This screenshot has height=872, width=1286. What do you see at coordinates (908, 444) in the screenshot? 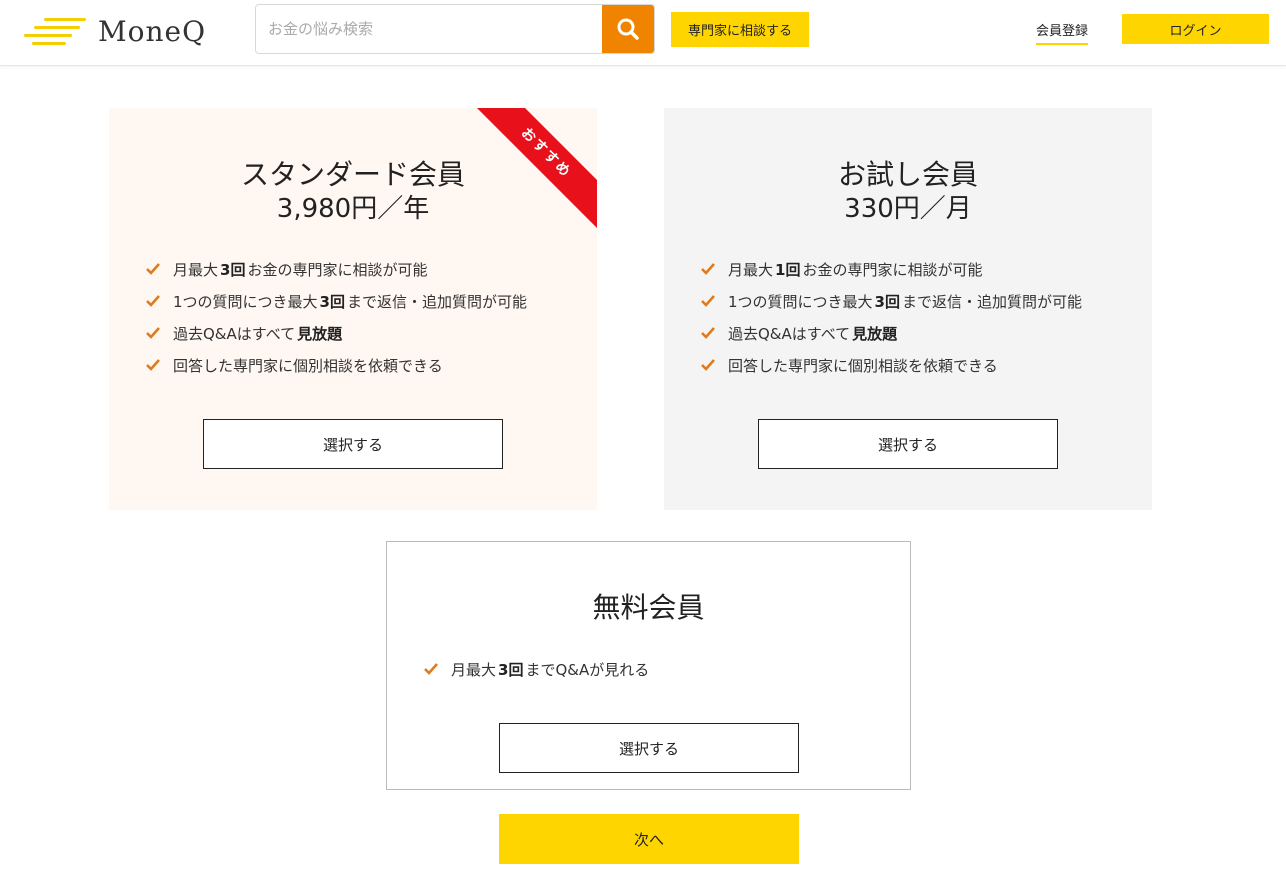
I see `select-trial-button: 選択する` at bounding box center [908, 444].